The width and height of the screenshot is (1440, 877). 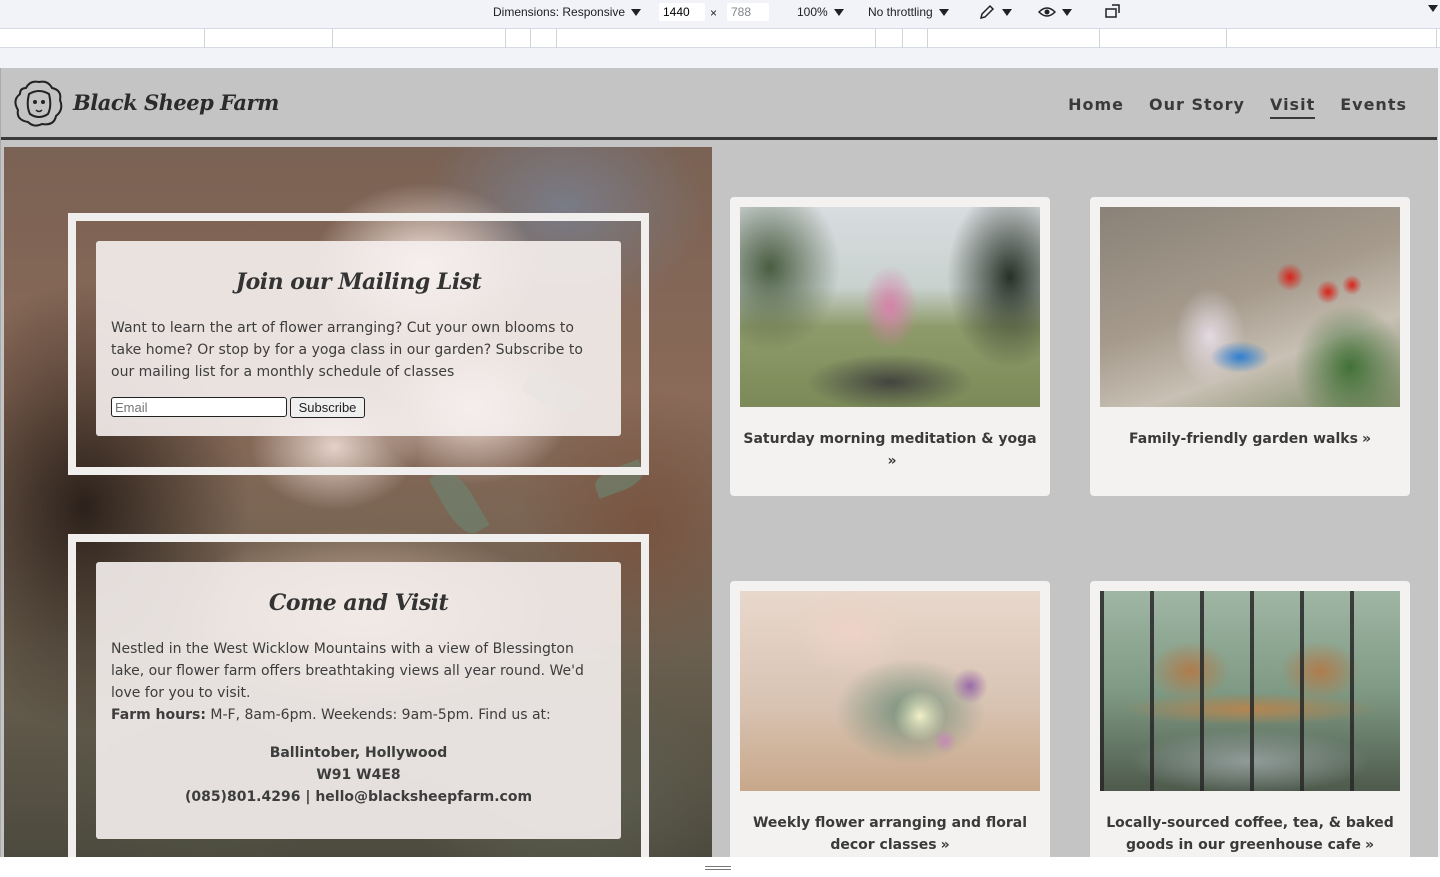 I want to click on vision-button, so click(x=1055, y=12).